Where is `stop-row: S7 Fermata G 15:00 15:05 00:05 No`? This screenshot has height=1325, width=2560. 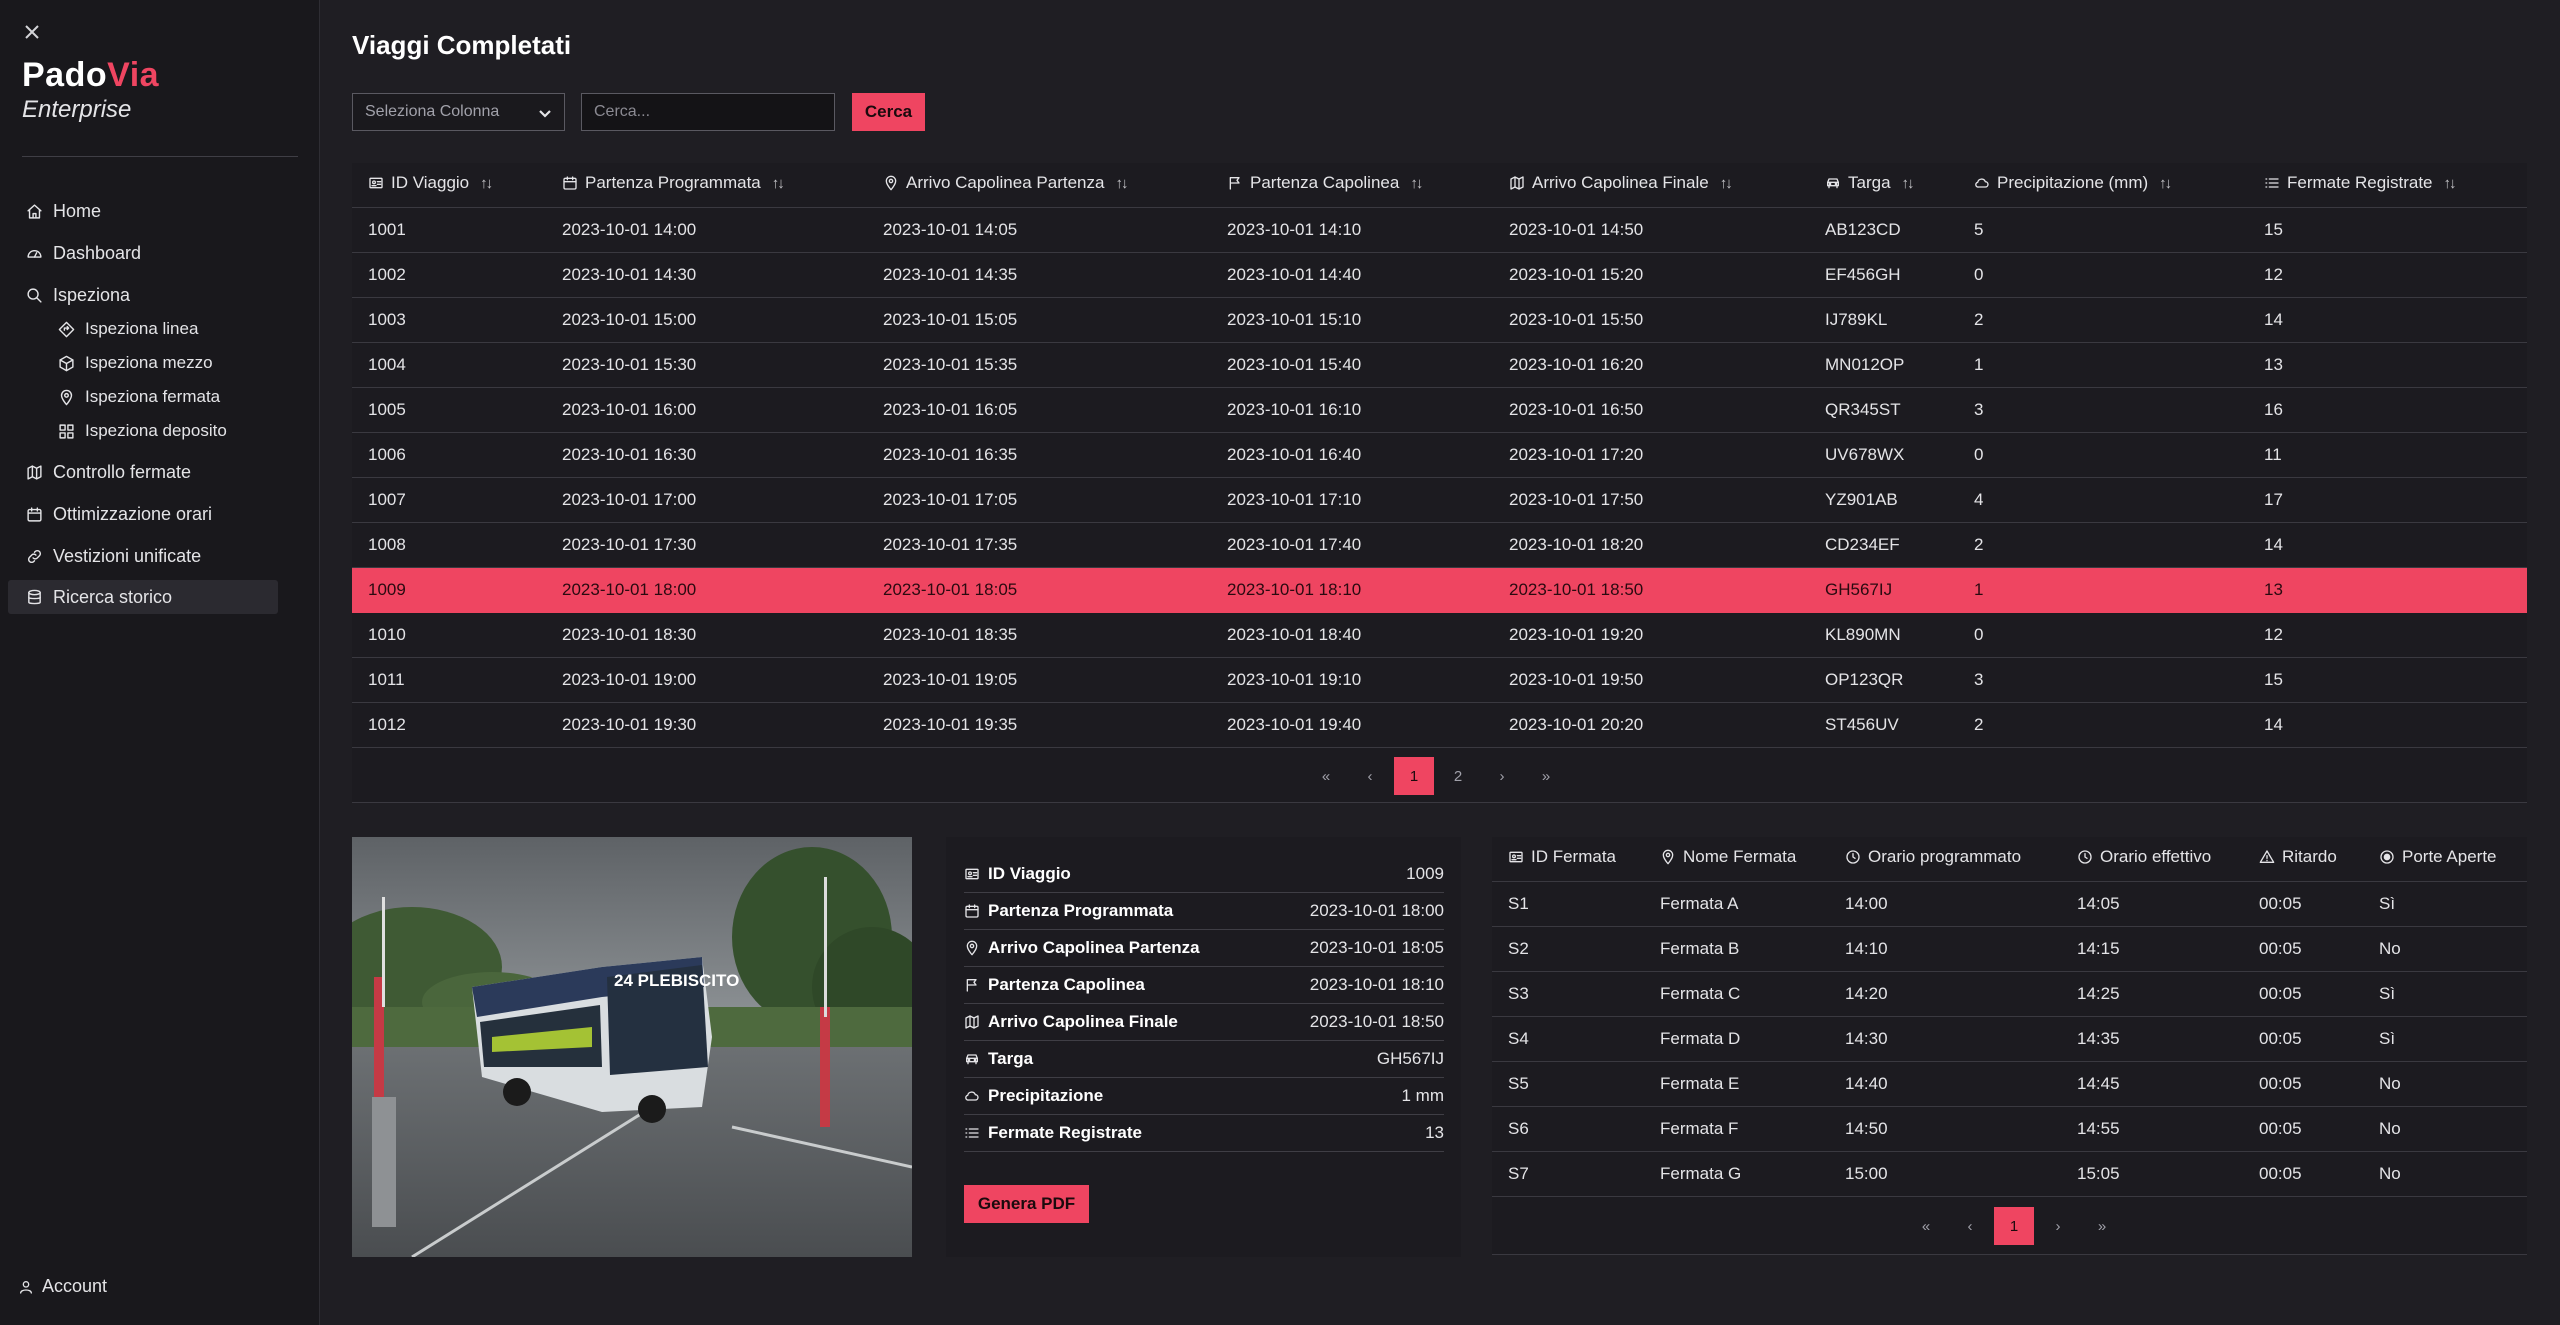 stop-row: S7 Fermata G 15:00 15:05 00:05 No is located at coordinates (2009, 1174).